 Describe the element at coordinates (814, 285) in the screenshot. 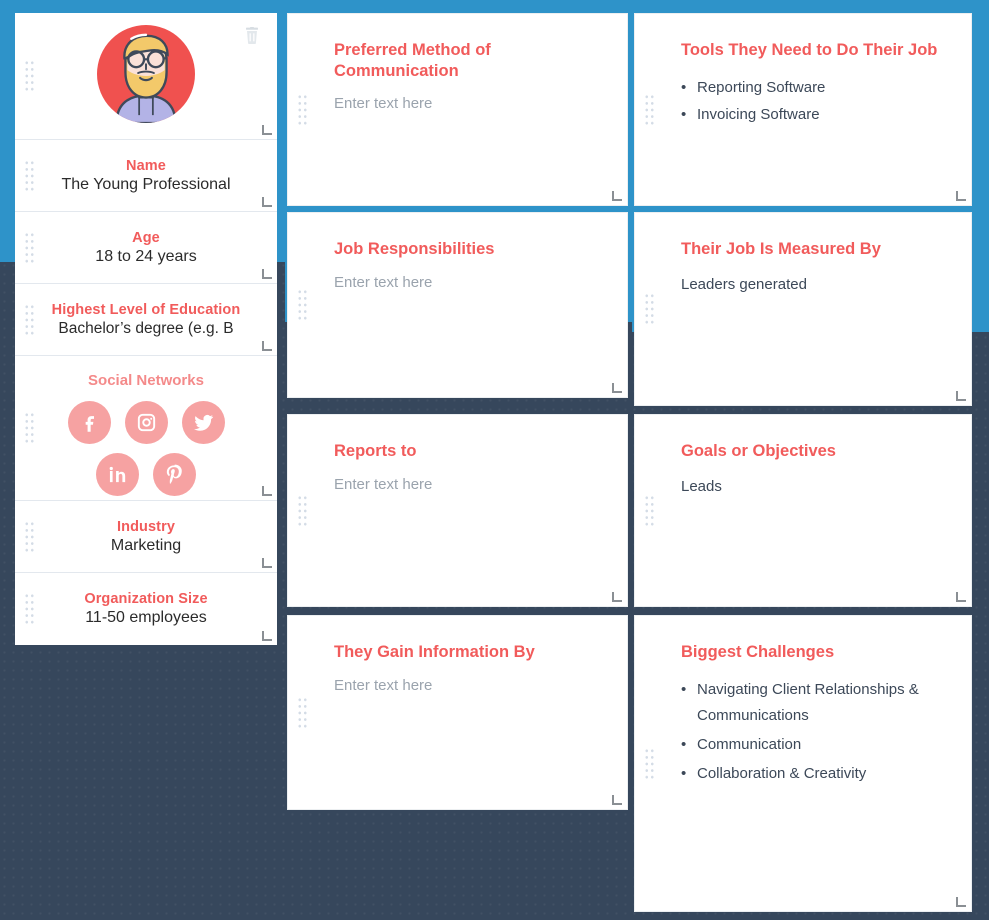

I see `card-text: Leaders generated` at that location.